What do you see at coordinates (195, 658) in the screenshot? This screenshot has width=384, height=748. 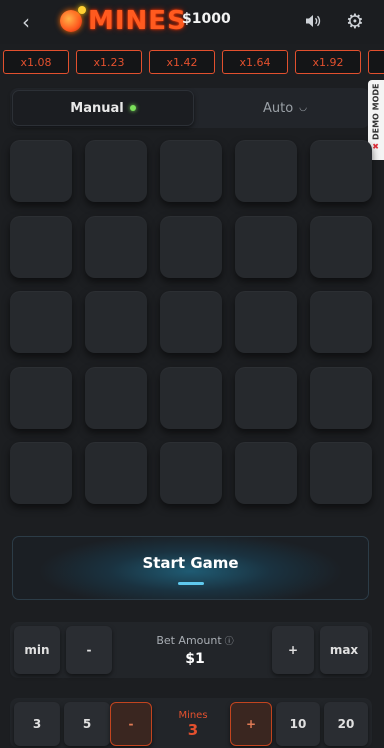 I see `bet-amount-value: $1` at bounding box center [195, 658].